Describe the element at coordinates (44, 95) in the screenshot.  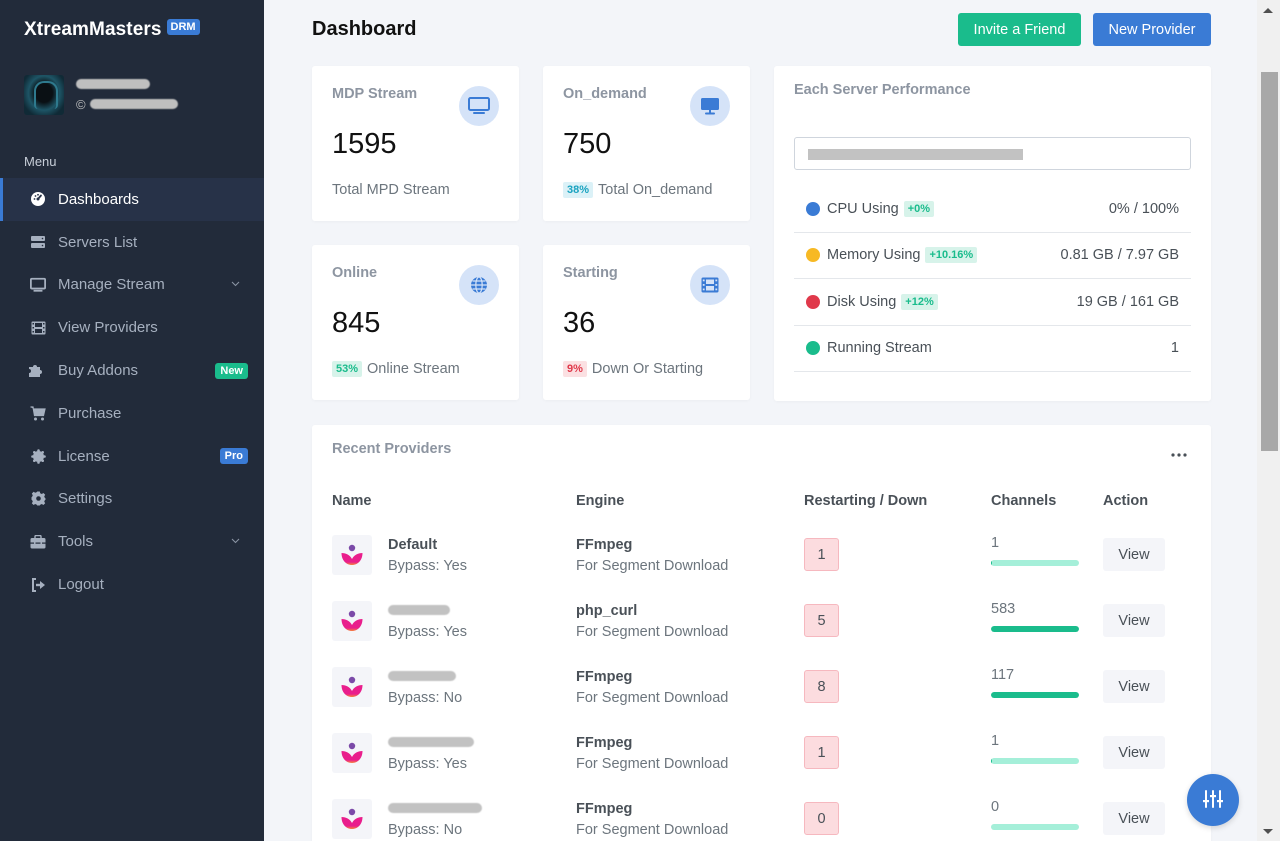
I see `avatar` at that location.